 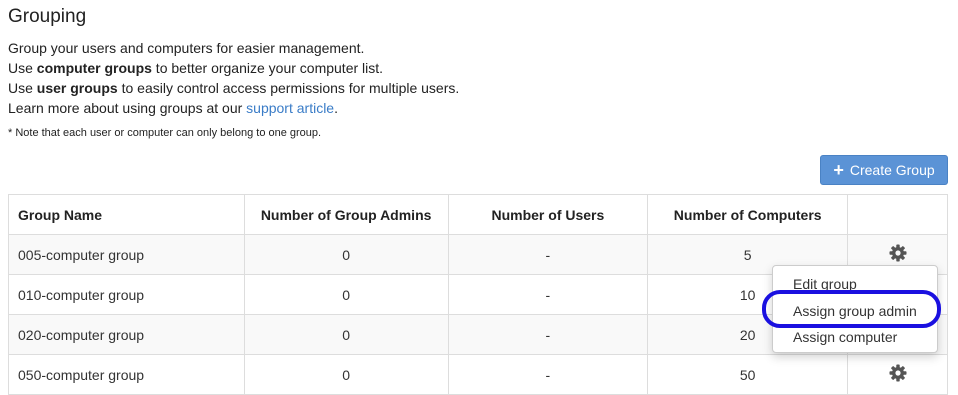 I want to click on table-row: 050-computer group 0 - 50, so click(x=478, y=374).